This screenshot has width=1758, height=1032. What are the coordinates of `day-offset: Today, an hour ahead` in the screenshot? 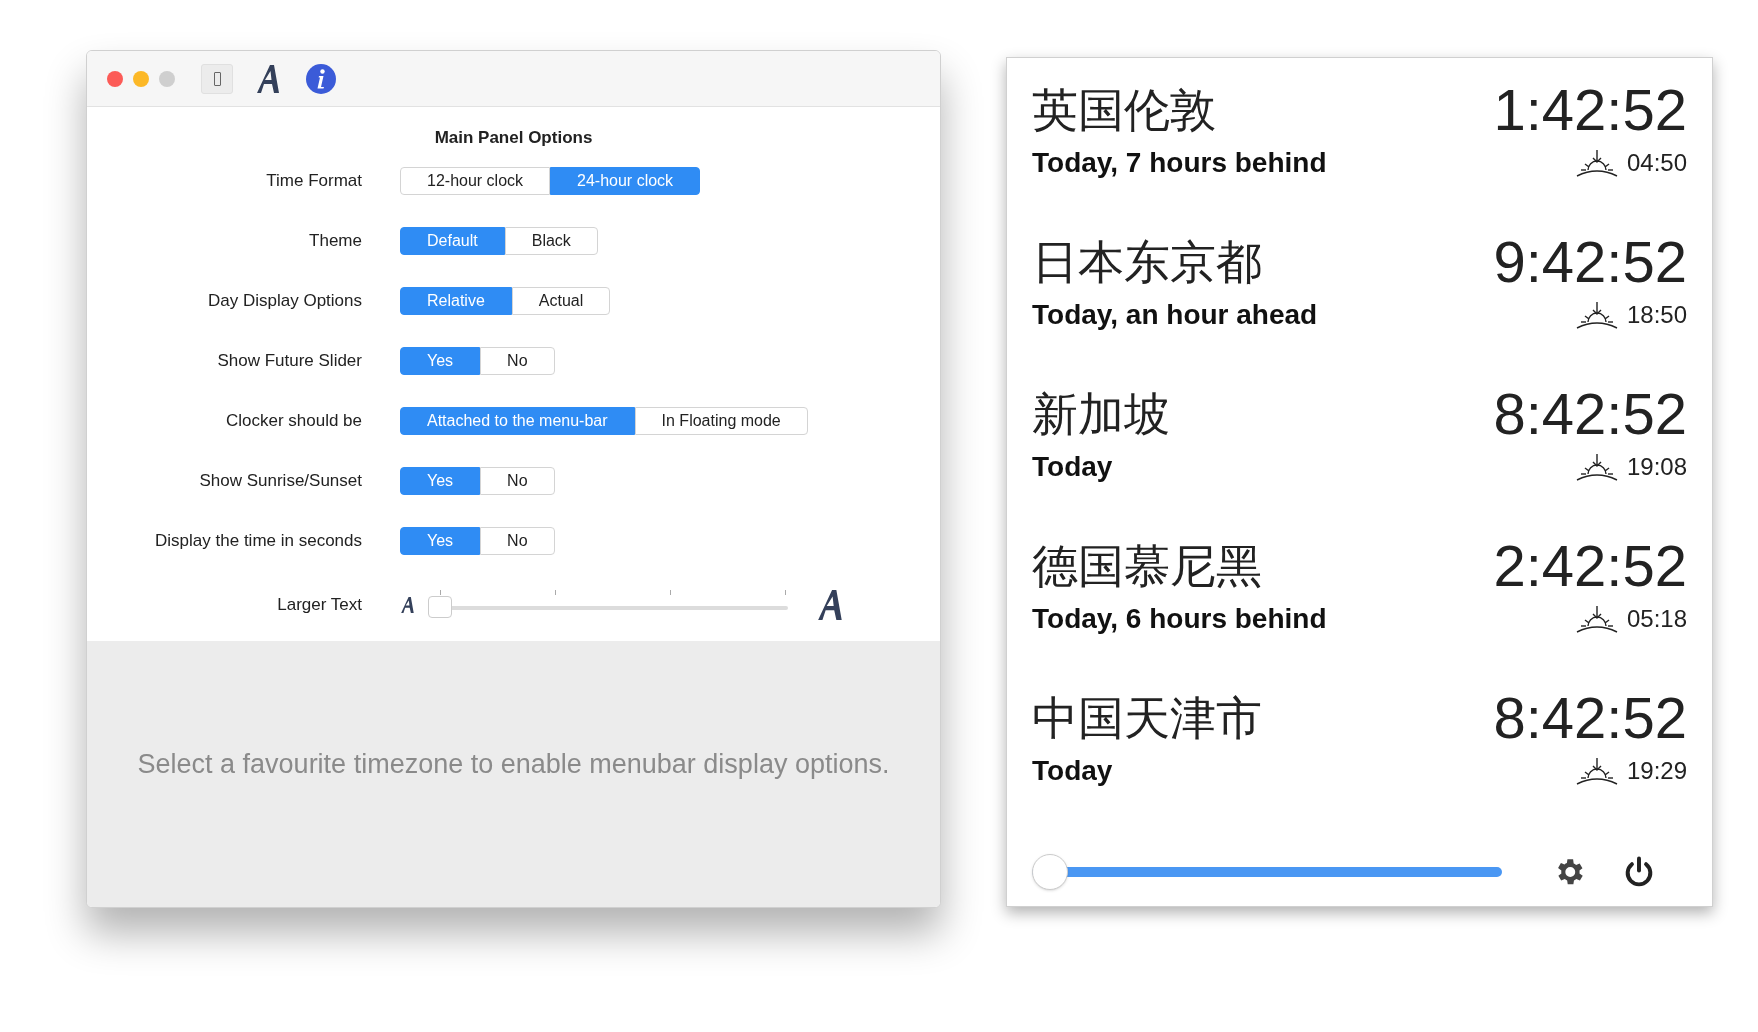 It's located at (1175, 315).